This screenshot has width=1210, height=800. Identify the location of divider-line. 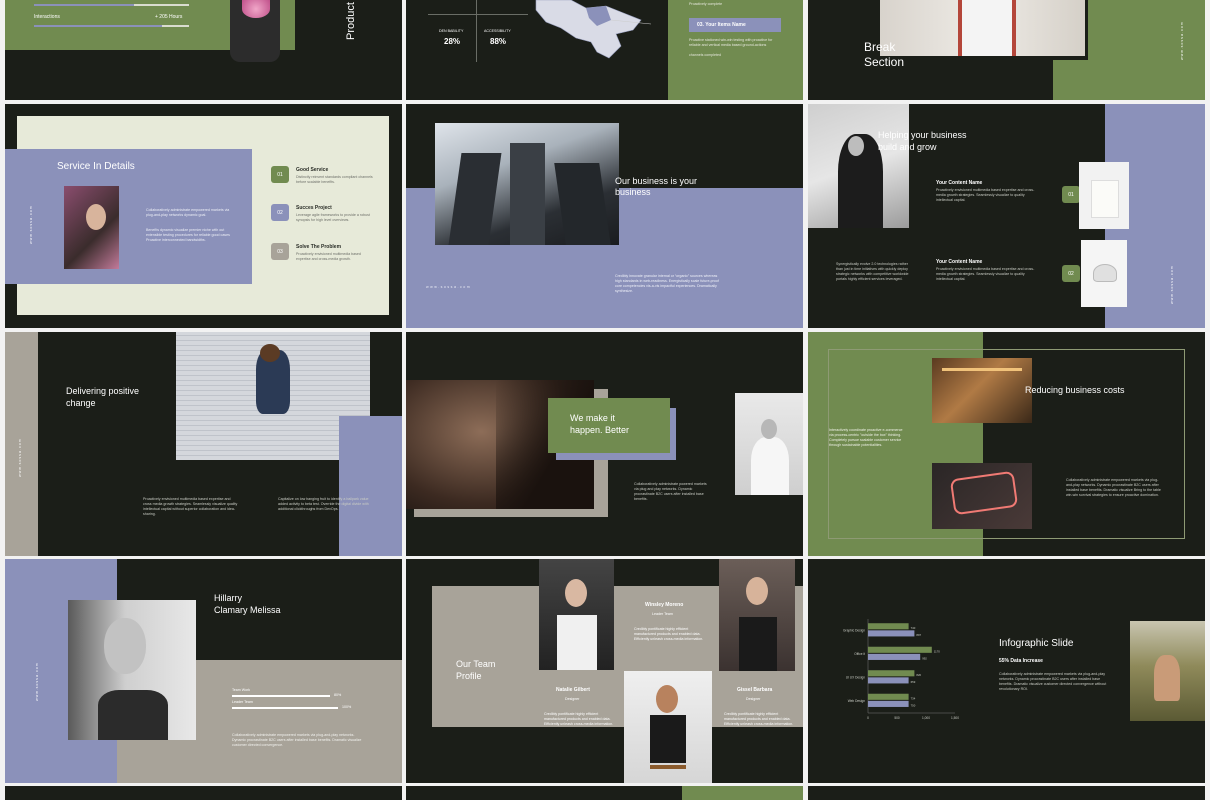
(476, 31).